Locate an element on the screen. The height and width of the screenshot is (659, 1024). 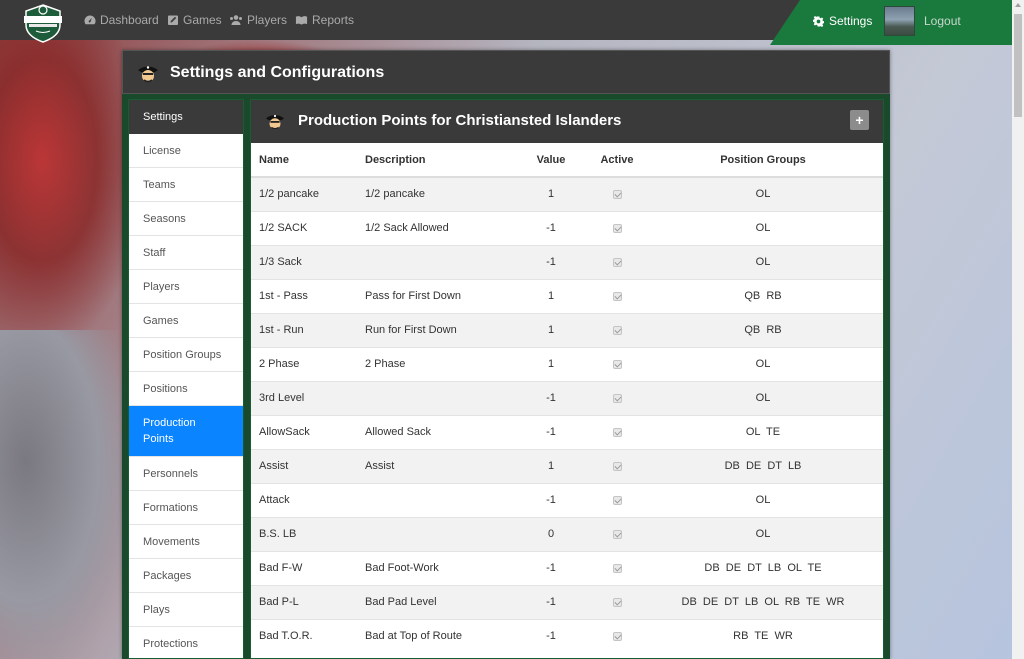
users-icon is located at coordinates (236, 20).